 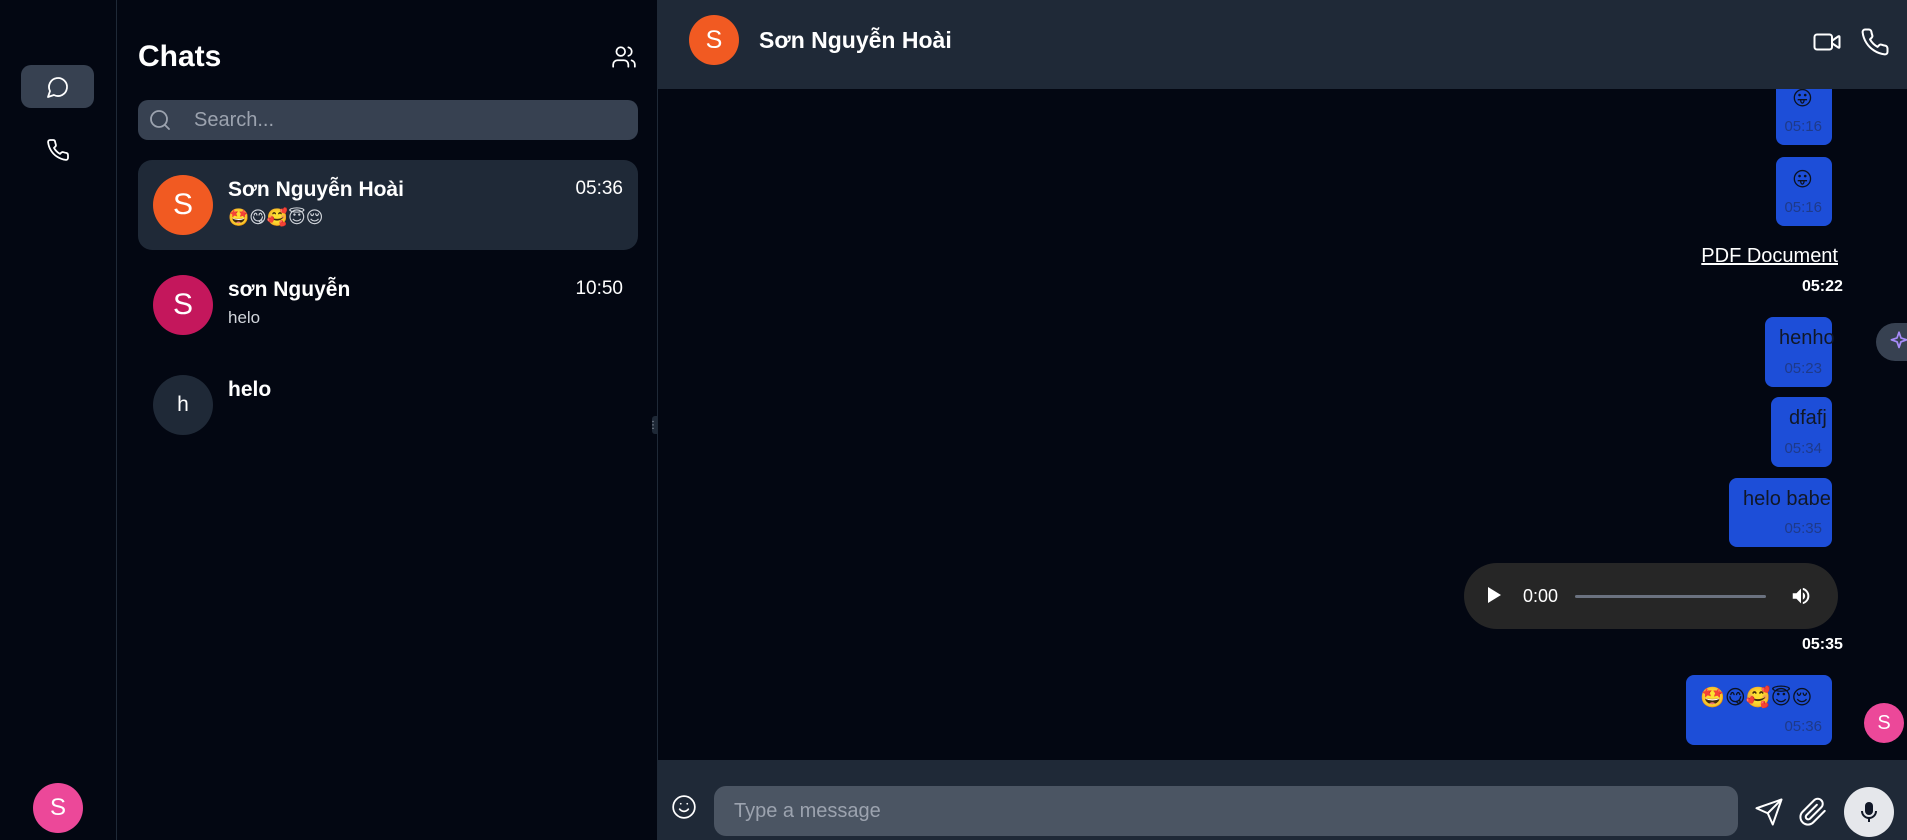 I want to click on play-icon, so click(x=1494, y=595).